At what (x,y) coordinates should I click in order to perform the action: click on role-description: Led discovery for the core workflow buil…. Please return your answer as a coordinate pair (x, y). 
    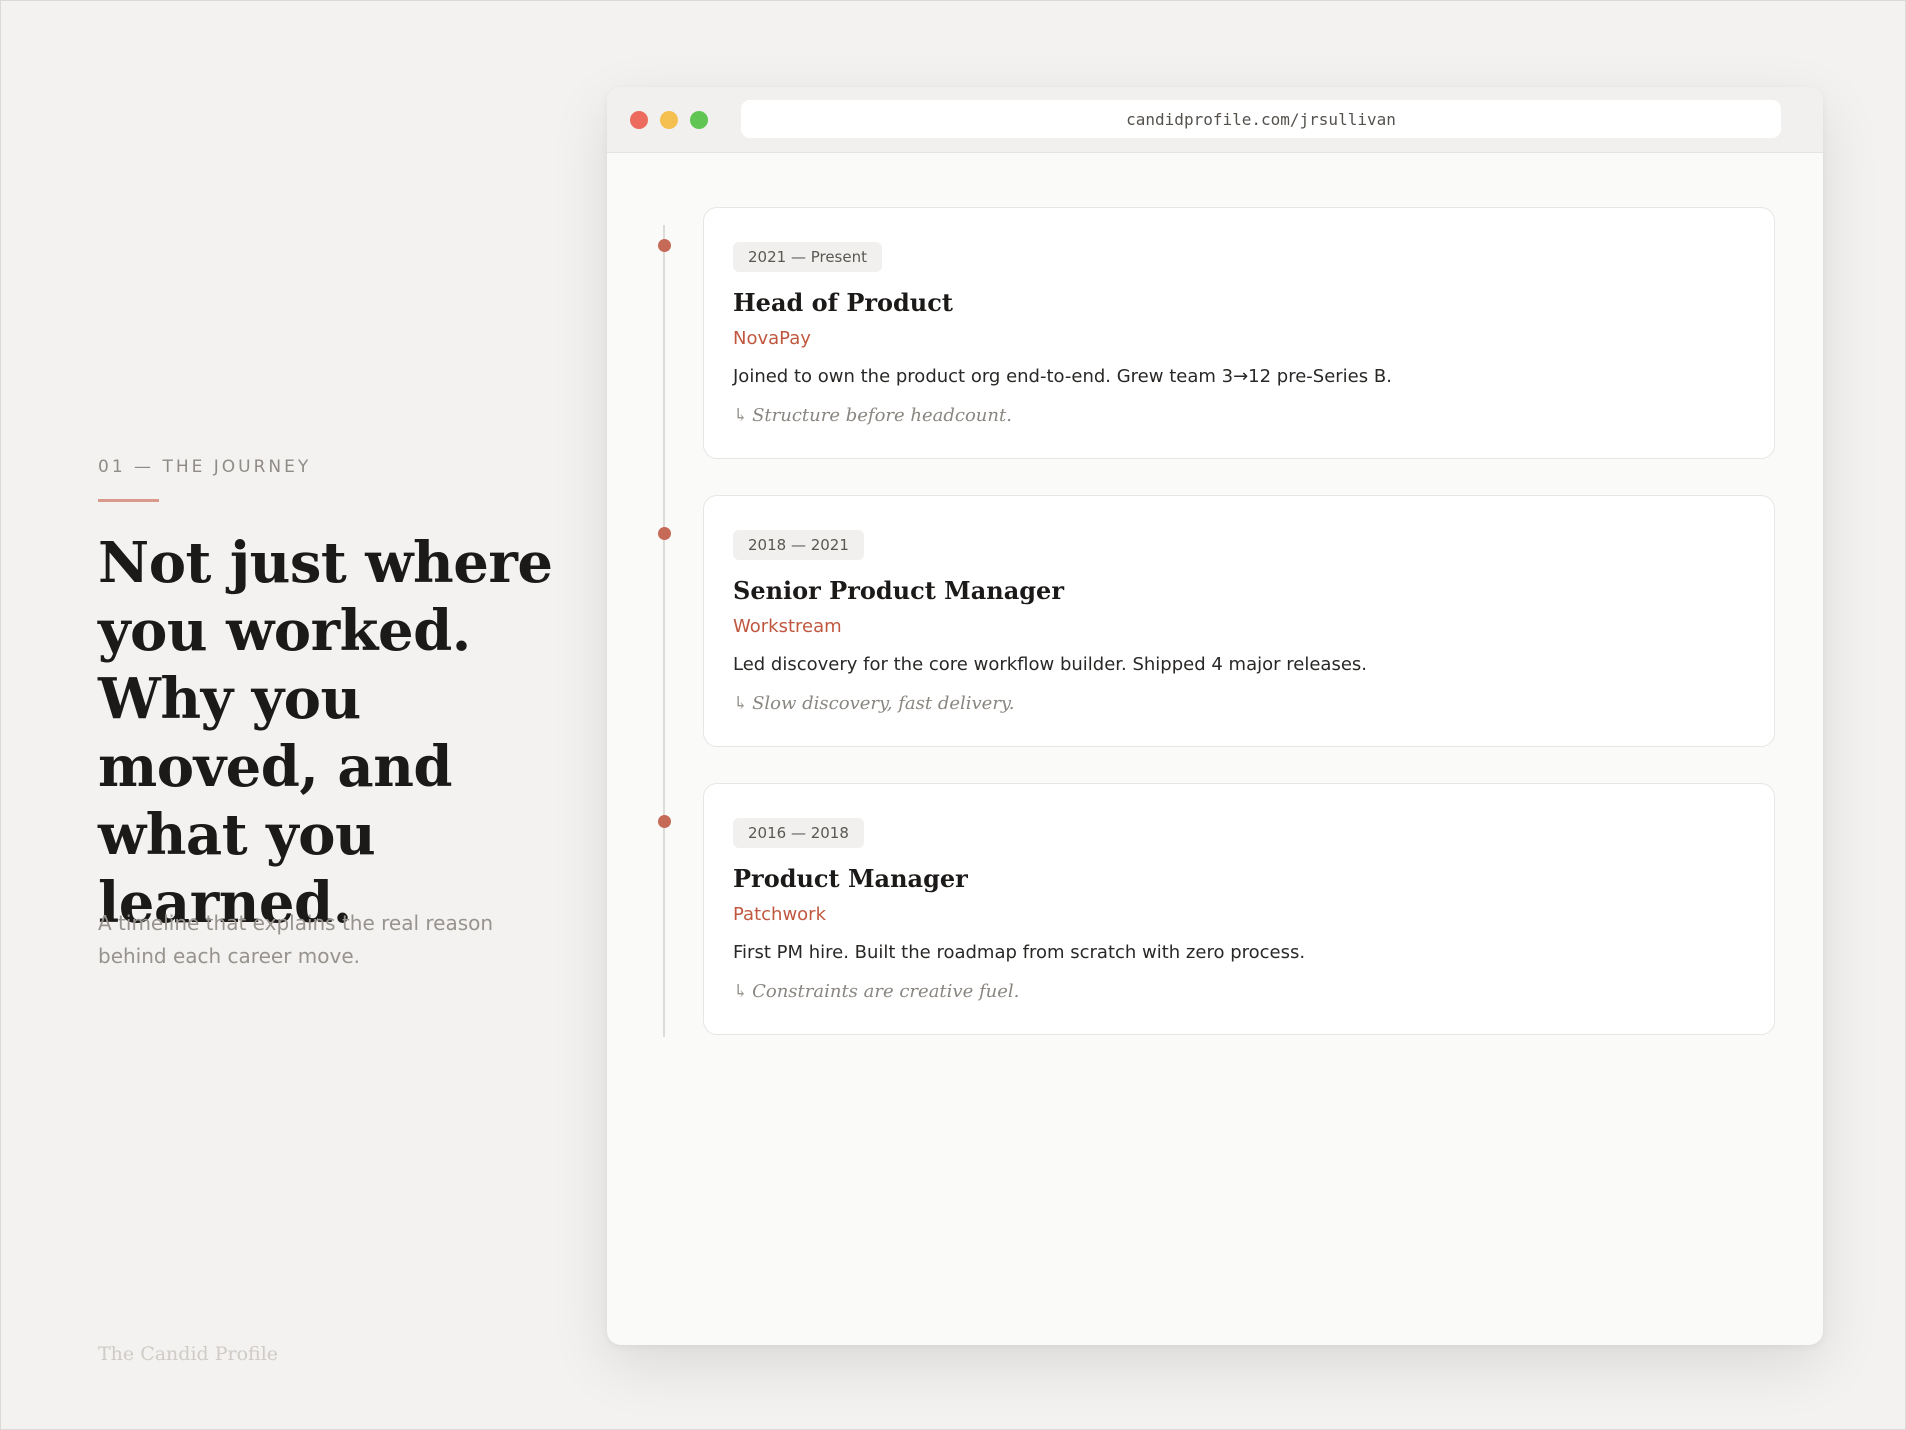
    Looking at the image, I should click on (1050, 664).